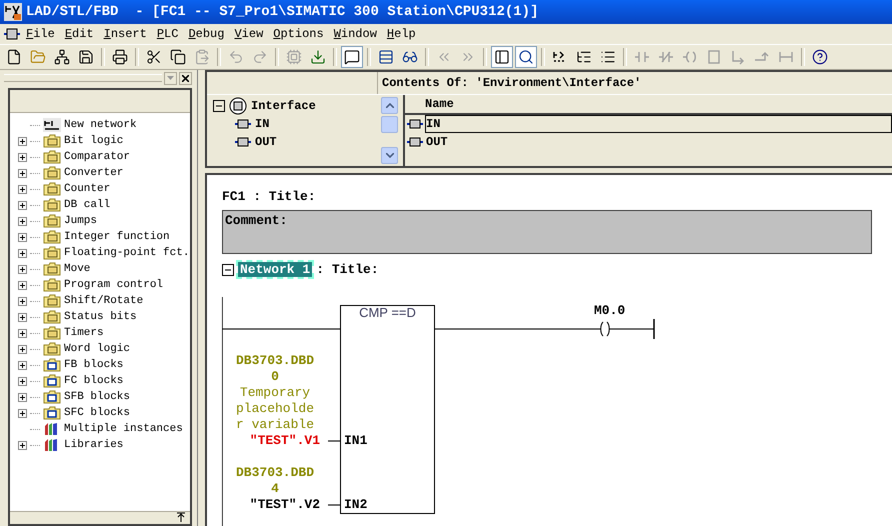 This screenshot has width=892, height=526. What do you see at coordinates (297, 106) in the screenshot?
I see `tree-item: Interface` at bounding box center [297, 106].